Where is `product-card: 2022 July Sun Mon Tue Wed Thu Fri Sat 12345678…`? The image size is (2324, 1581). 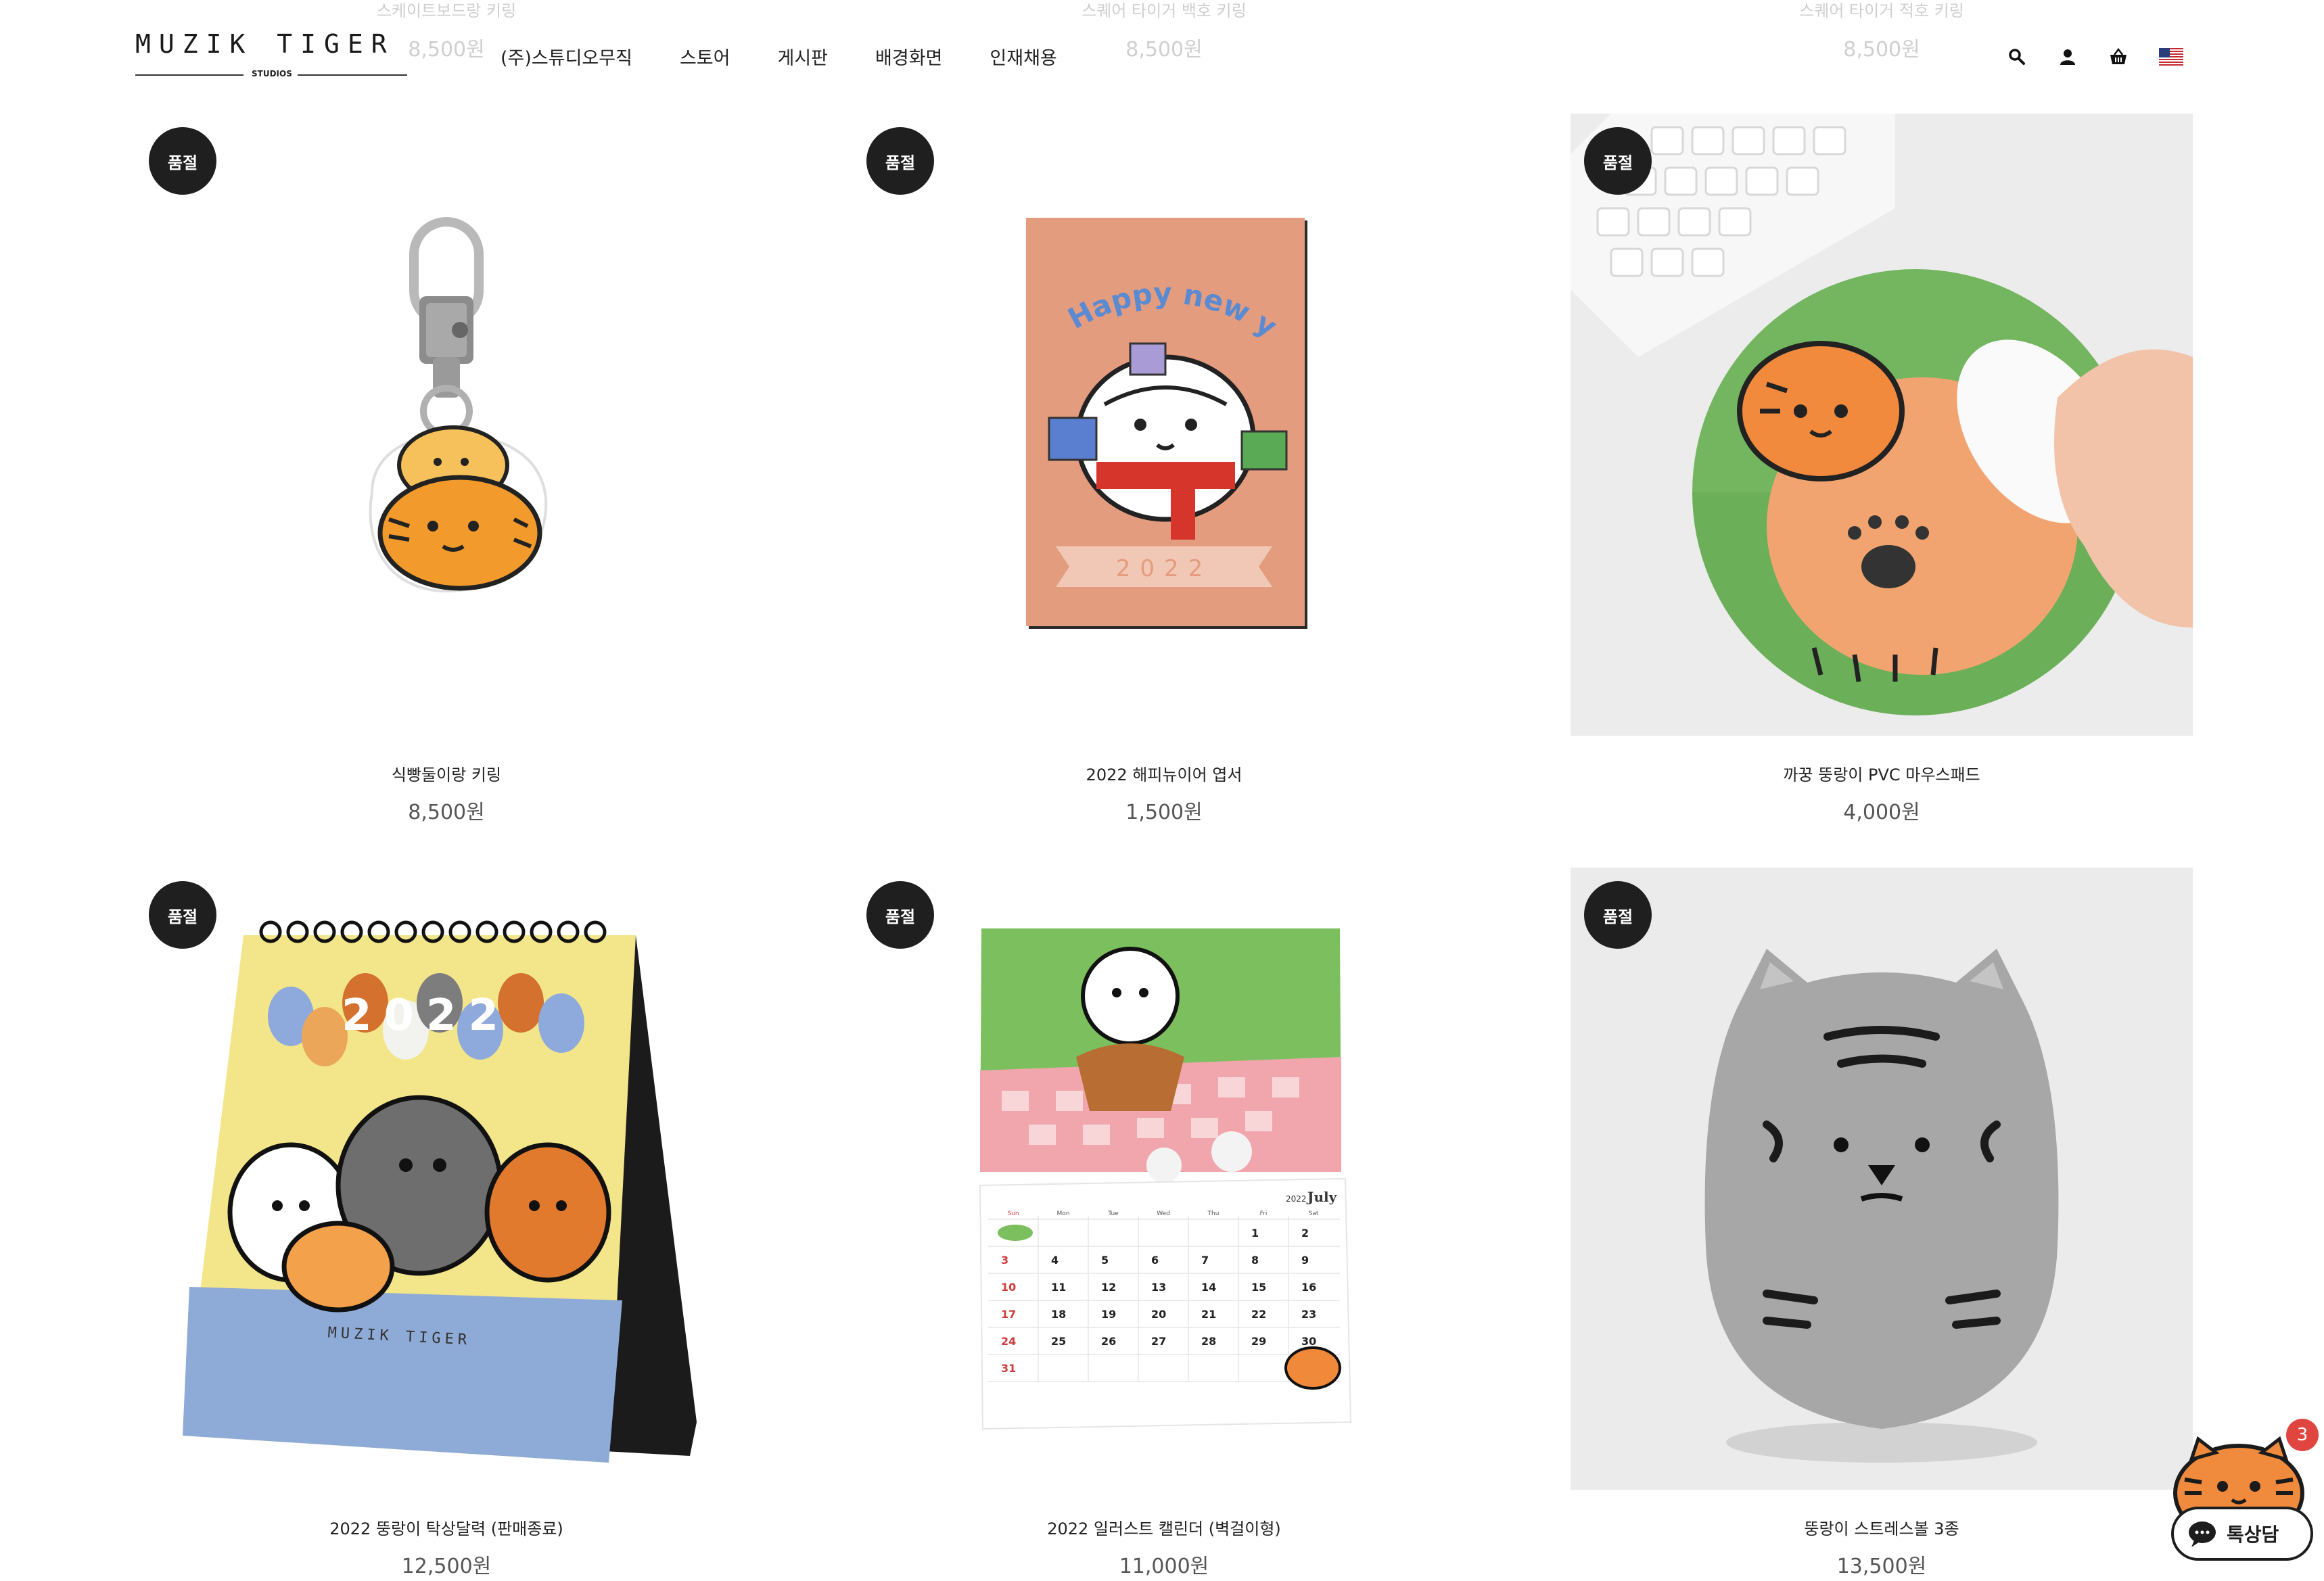
product-card: 2022 July Sun Mon Tue Wed Thu Fri Sat 12345678… is located at coordinates (1164, 1223).